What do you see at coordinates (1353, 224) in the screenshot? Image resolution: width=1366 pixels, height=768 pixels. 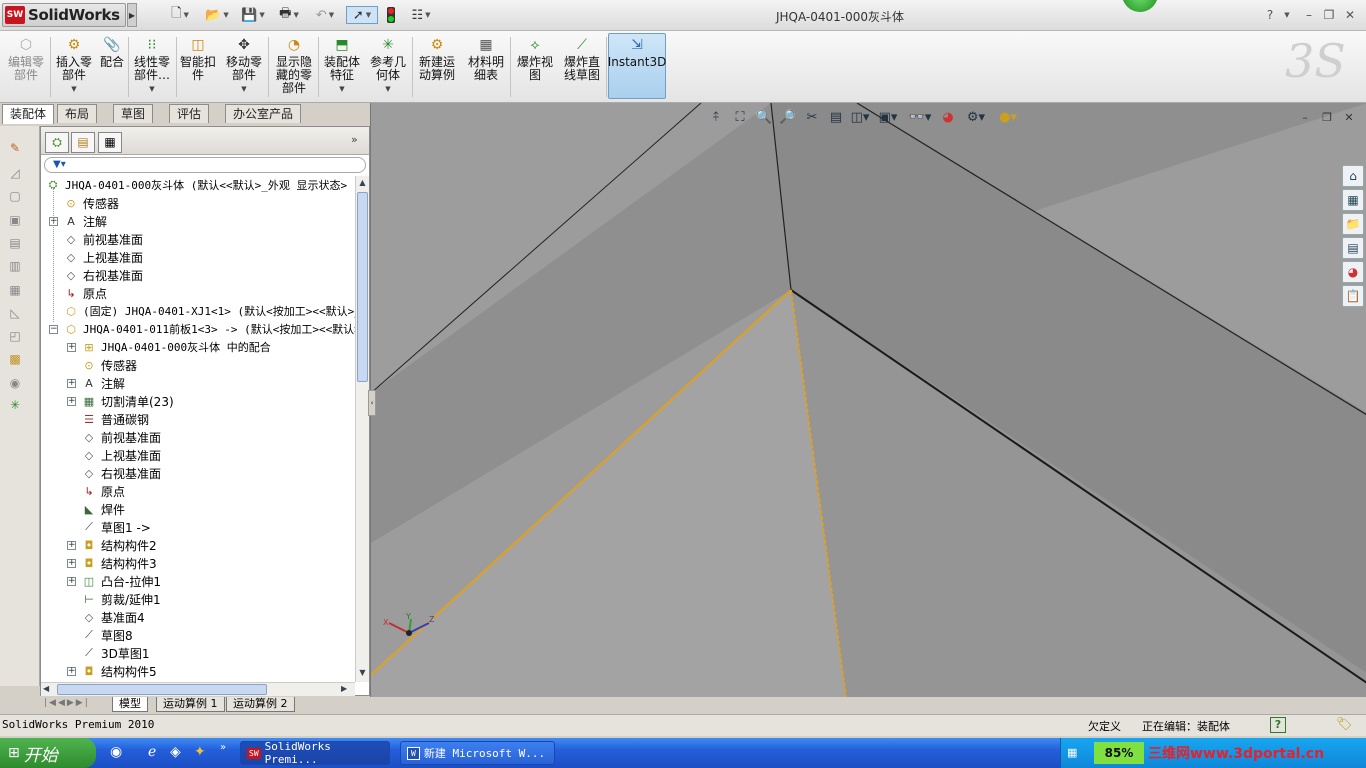 I see `file-explorer-icon: 📁` at bounding box center [1353, 224].